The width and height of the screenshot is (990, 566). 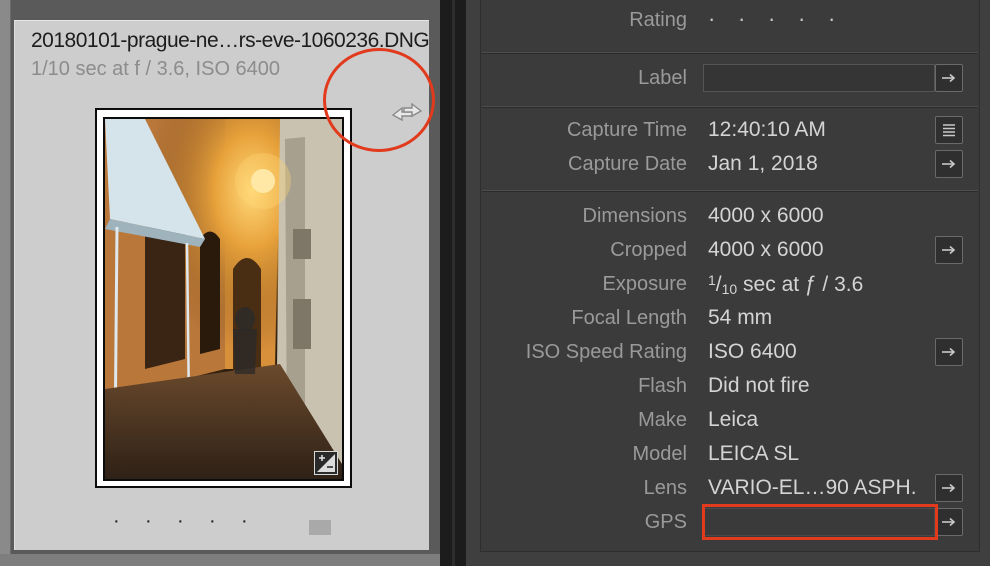 I want to click on flash-value: Did not fire, so click(x=759, y=385).